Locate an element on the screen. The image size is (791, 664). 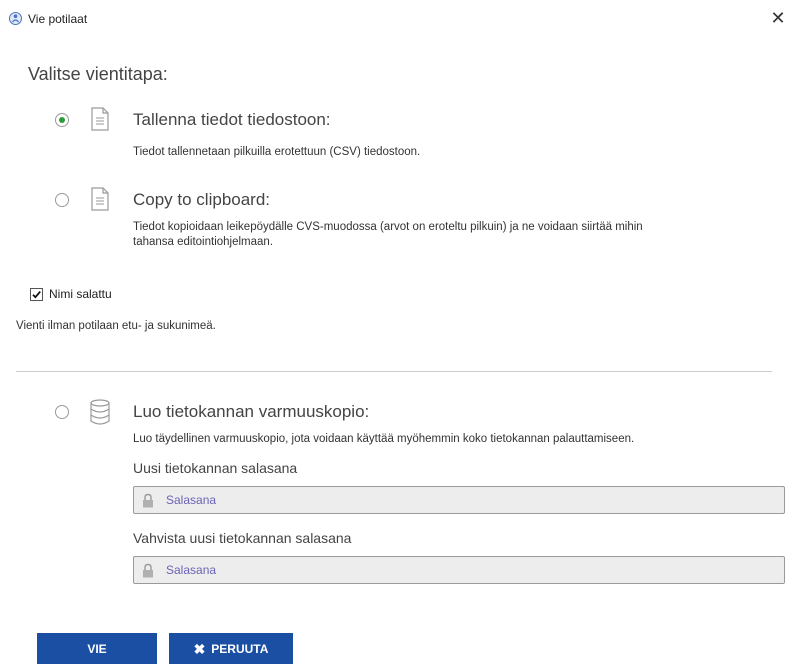
checkmark-icon is located at coordinates (36, 295).